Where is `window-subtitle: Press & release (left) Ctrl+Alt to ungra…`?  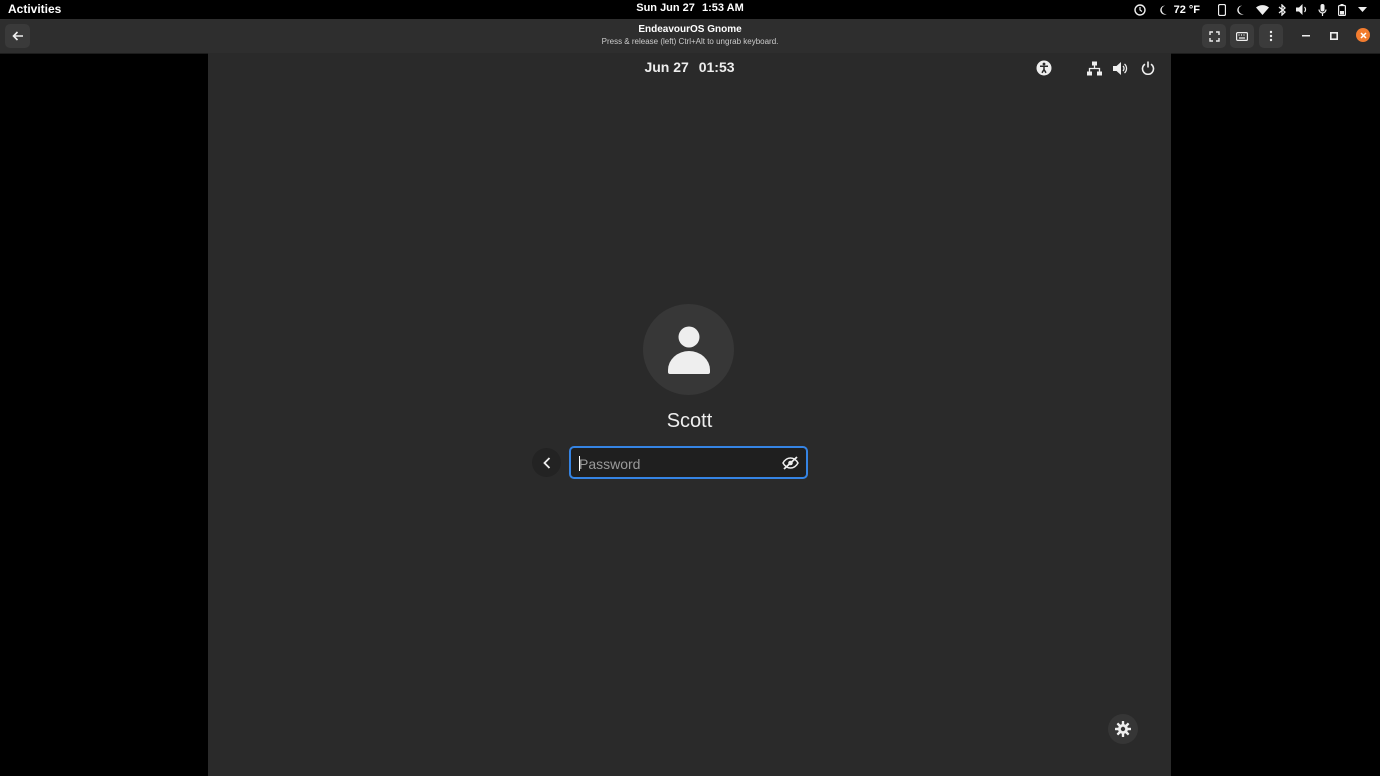
window-subtitle: Press & release (left) Ctrl+Alt to ungra… is located at coordinates (690, 41).